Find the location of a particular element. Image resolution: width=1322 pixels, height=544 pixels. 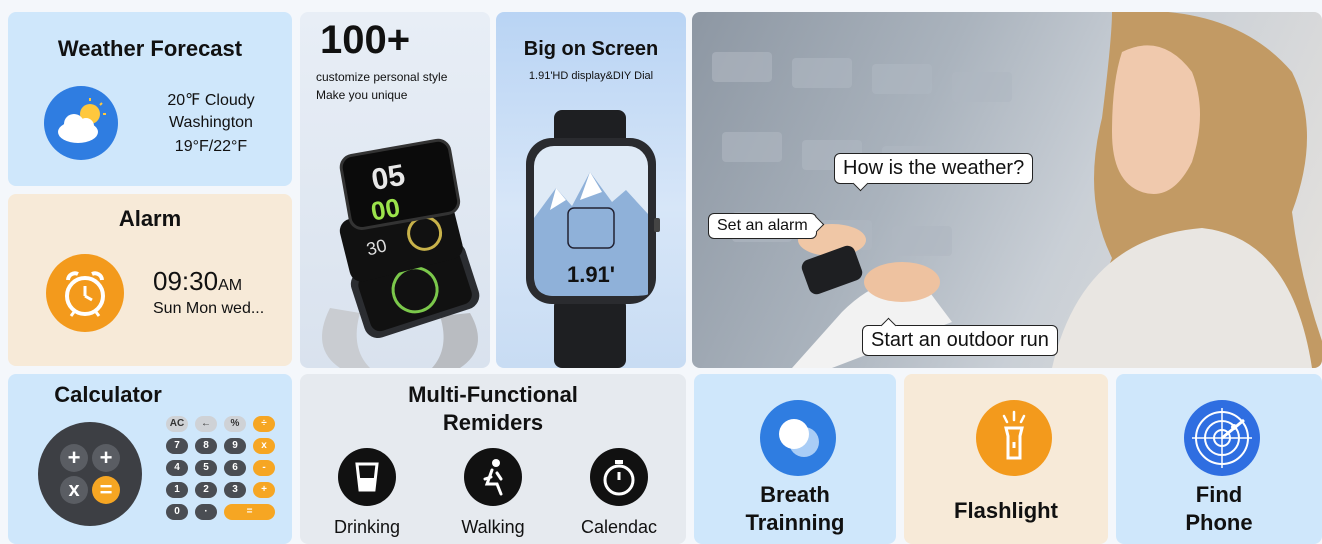

calculator-icon: + + x = is located at coordinates (90, 474).